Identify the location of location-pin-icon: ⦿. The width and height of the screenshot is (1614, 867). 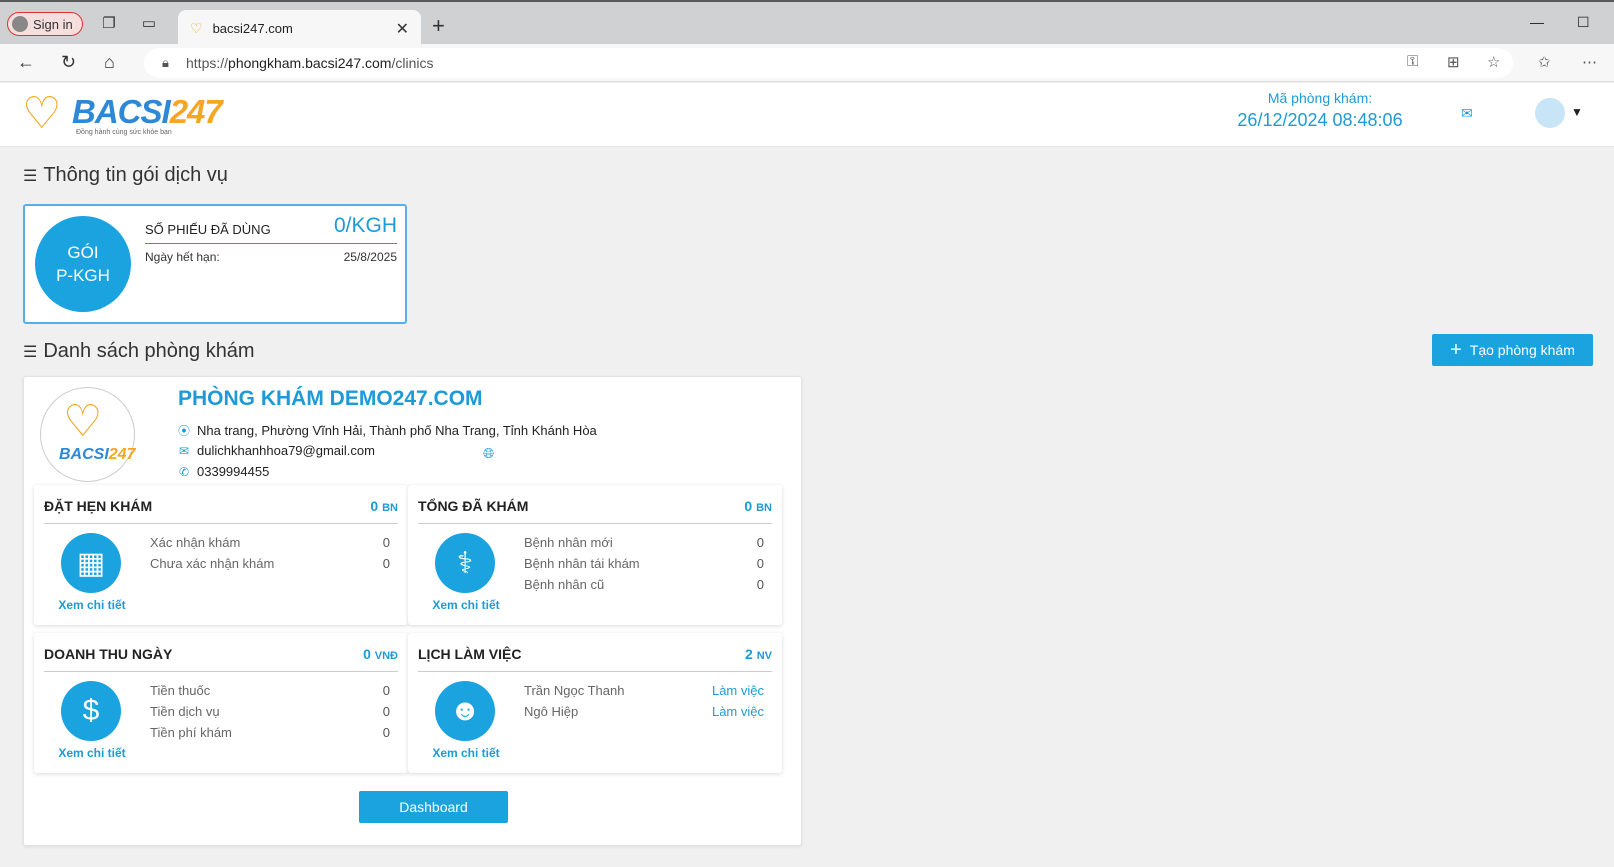
(184, 431).